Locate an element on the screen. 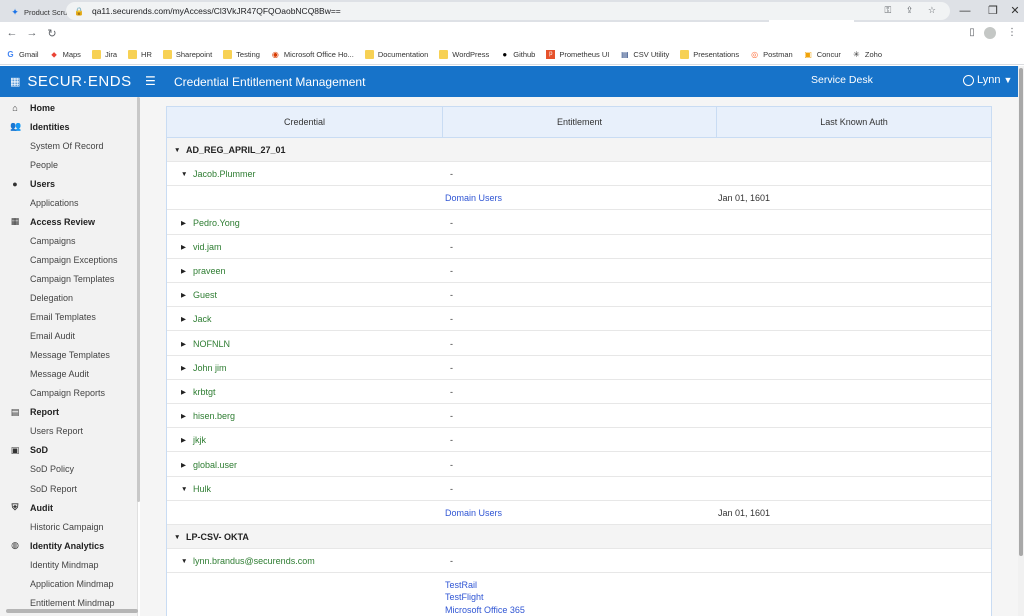 The height and width of the screenshot is (616, 1024). bookmark-item: ⬥ Maps is located at coordinates (65, 54).